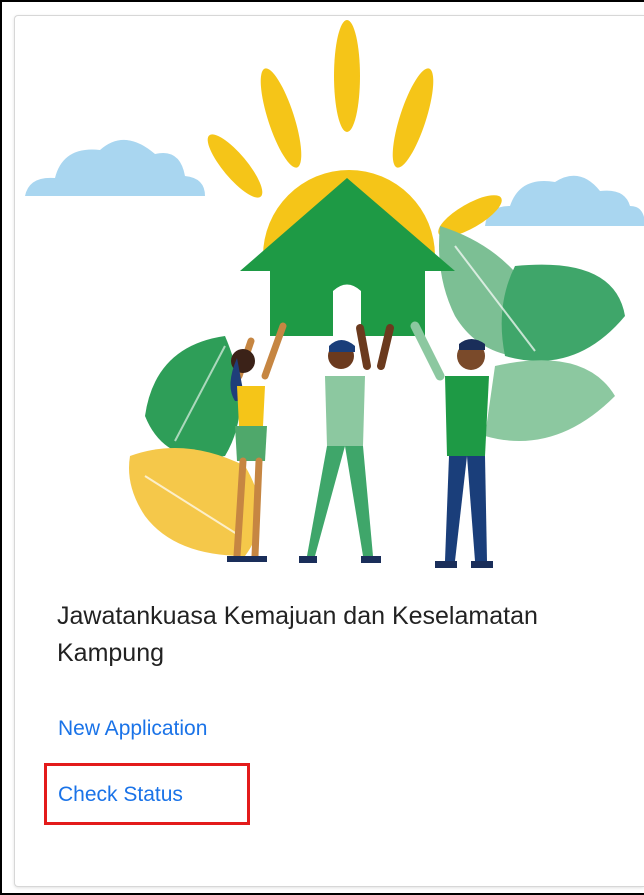  I want to click on people-icon, so click(360, 444).